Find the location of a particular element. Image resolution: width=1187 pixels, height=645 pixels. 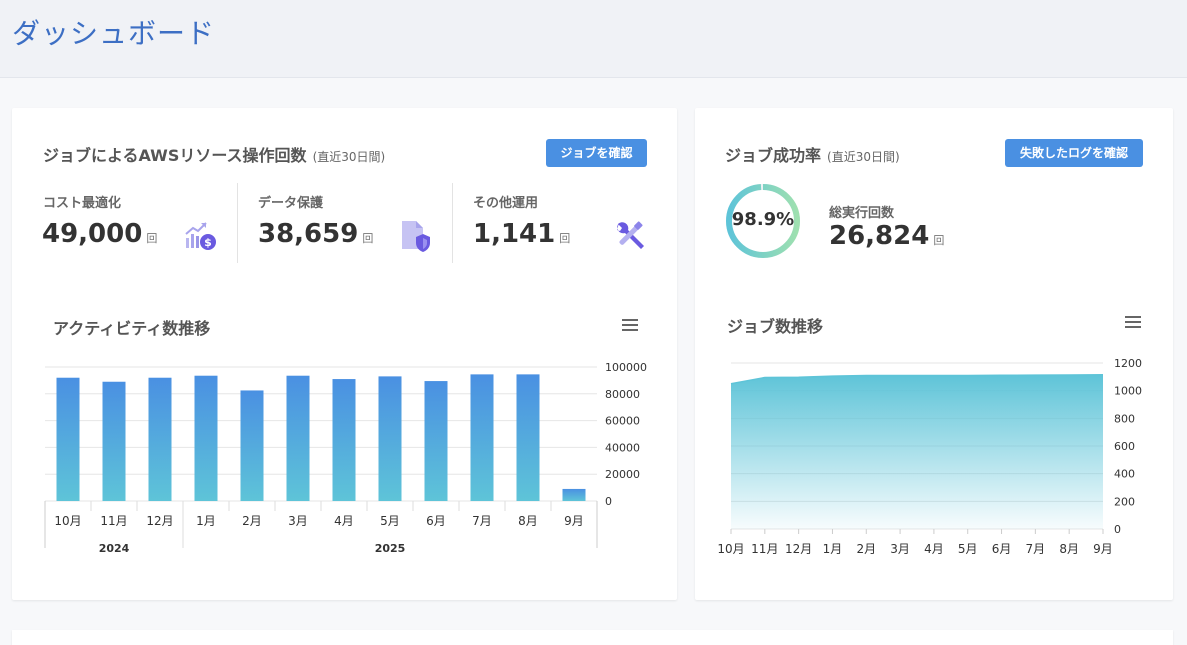

stat-number-cost: 49,000 is located at coordinates (92, 234).